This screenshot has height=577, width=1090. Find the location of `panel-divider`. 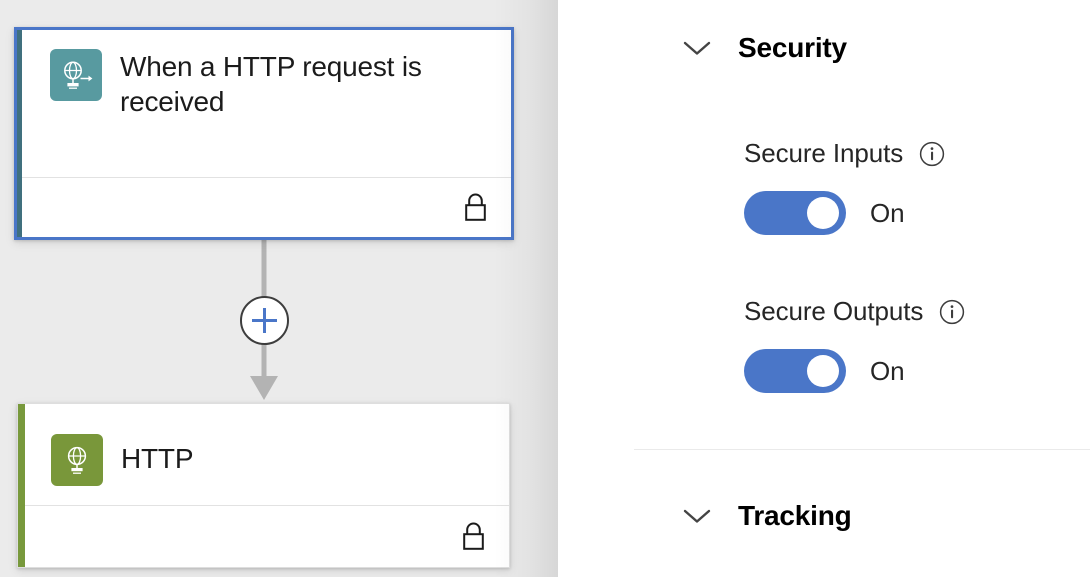

panel-divider is located at coordinates (862, 449).